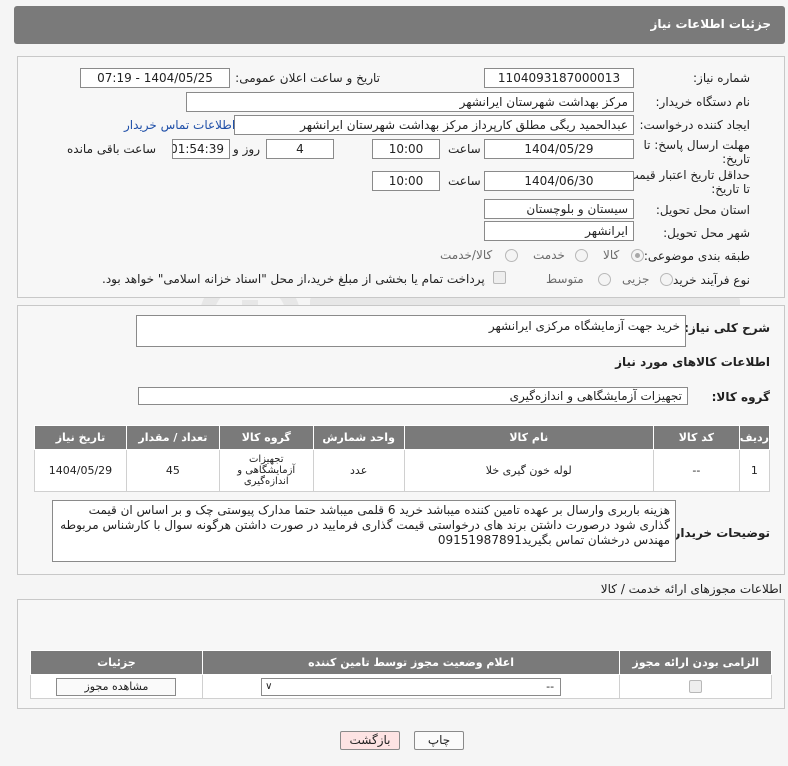  Describe the element at coordinates (112, 149) in the screenshot. I see `remaining-time-label: ساعت باقی مانده` at that location.